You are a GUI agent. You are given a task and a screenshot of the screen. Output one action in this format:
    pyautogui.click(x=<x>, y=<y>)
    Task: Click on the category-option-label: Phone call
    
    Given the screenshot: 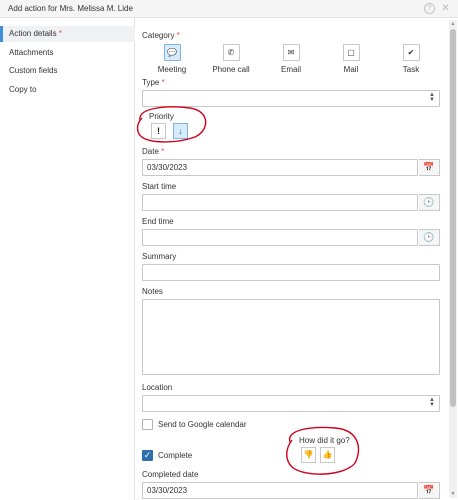 What is the action you would take?
    pyautogui.click(x=231, y=69)
    